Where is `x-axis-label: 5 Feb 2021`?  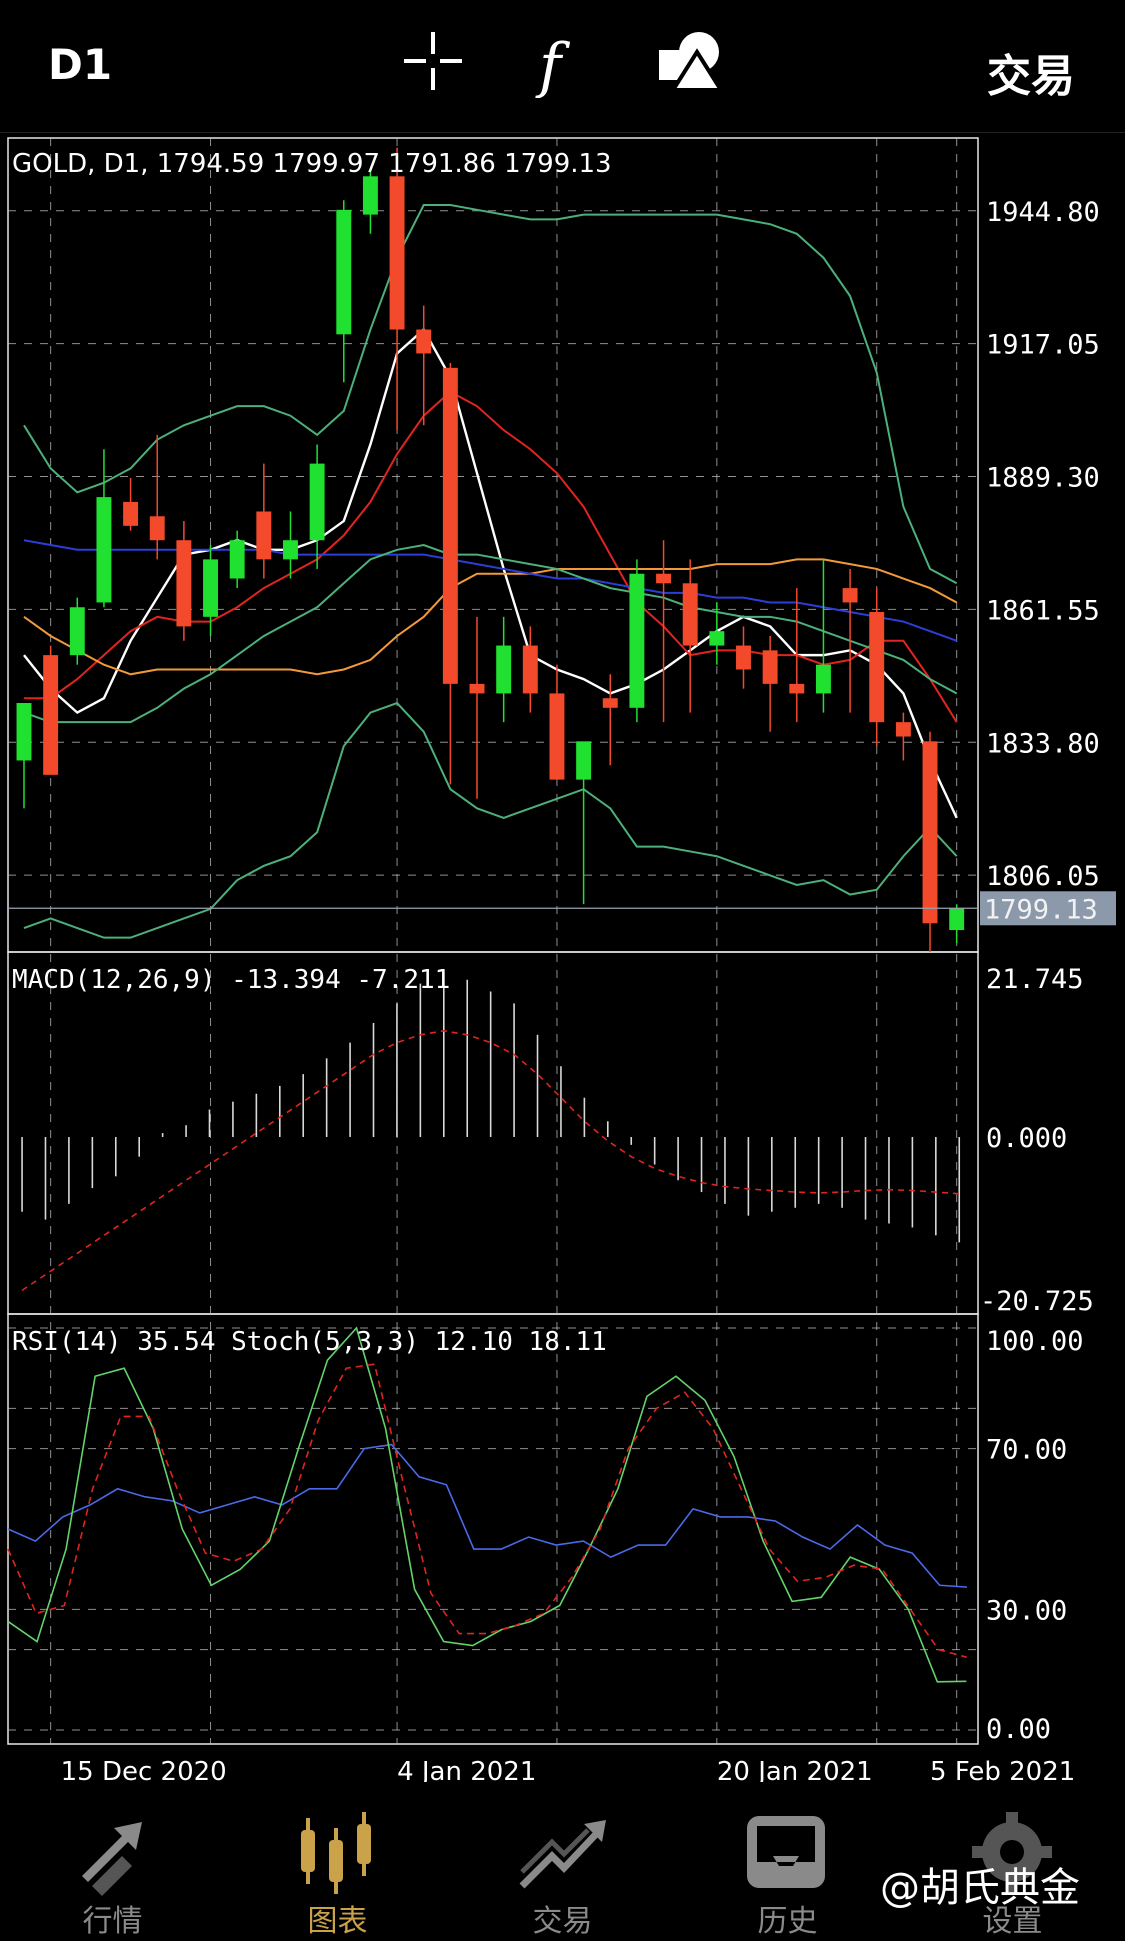
x-axis-label: 5 Feb 2021 is located at coordinates (1002, 1769).